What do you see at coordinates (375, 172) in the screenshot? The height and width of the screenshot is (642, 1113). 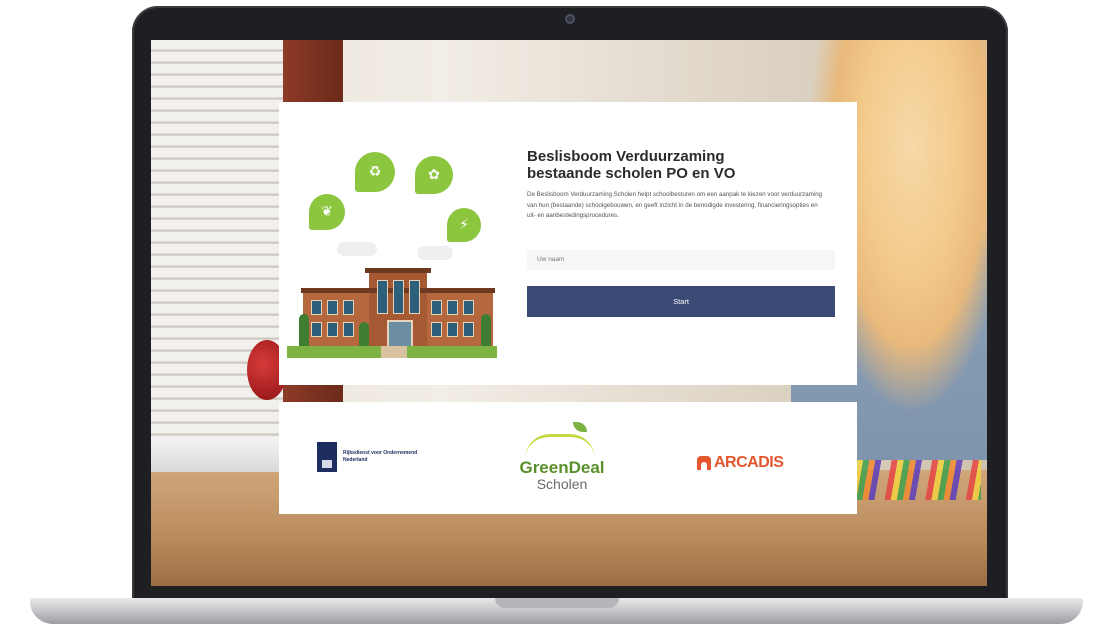 I see `recycle-icon: ♻` at bounding box center [375, 172].